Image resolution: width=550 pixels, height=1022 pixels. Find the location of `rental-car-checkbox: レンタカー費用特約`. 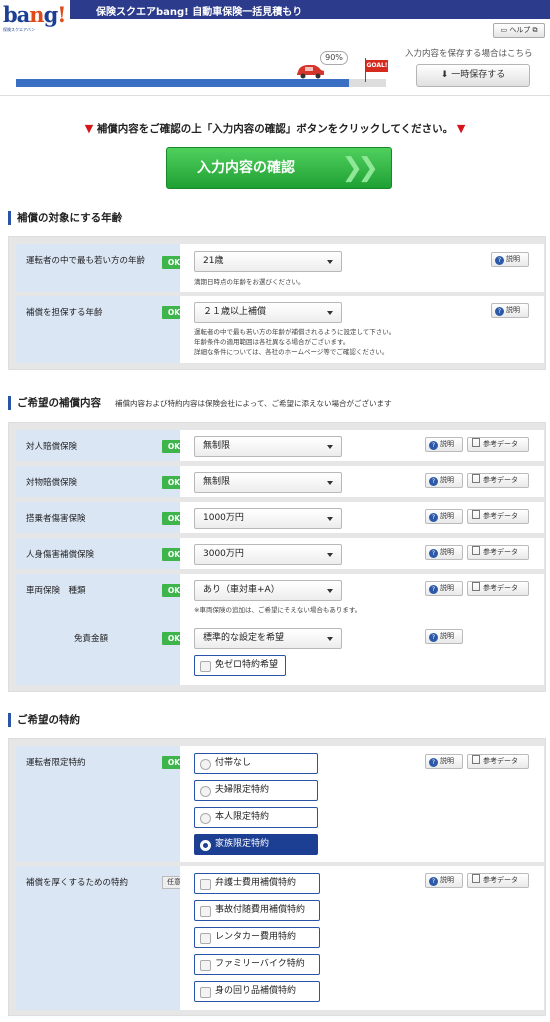

rental-car-checkbox: レンタカー費用特約 is located at coordinates (257, 937).